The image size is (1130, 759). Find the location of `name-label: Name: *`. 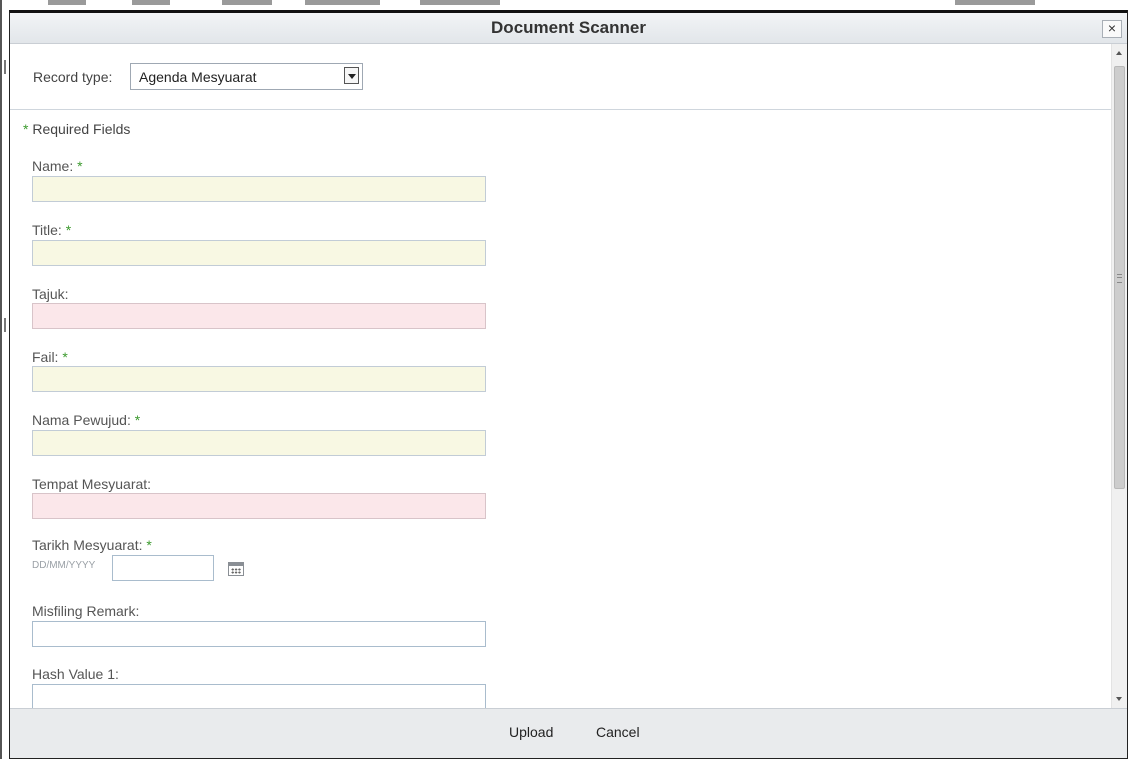

name-label: Name: * is located at coordinates (57, 166).